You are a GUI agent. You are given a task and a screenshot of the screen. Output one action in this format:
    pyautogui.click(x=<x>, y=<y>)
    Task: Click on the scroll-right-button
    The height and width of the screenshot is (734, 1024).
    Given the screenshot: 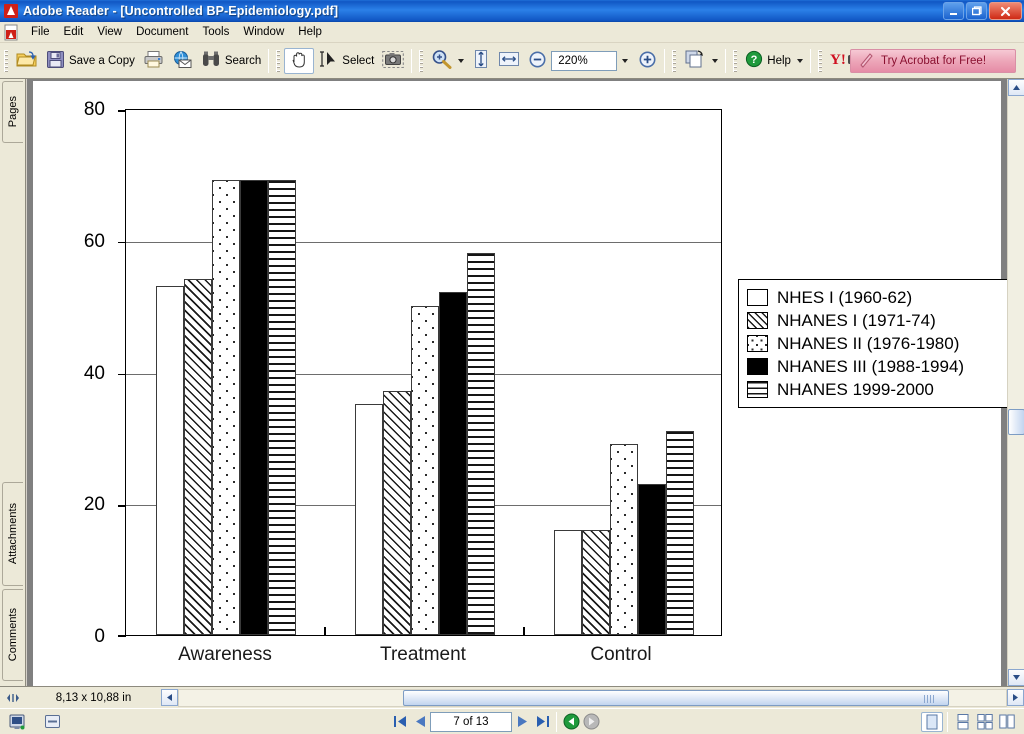 What is the action you would take?
    pyautogui.click(x=1015, y=697)
    